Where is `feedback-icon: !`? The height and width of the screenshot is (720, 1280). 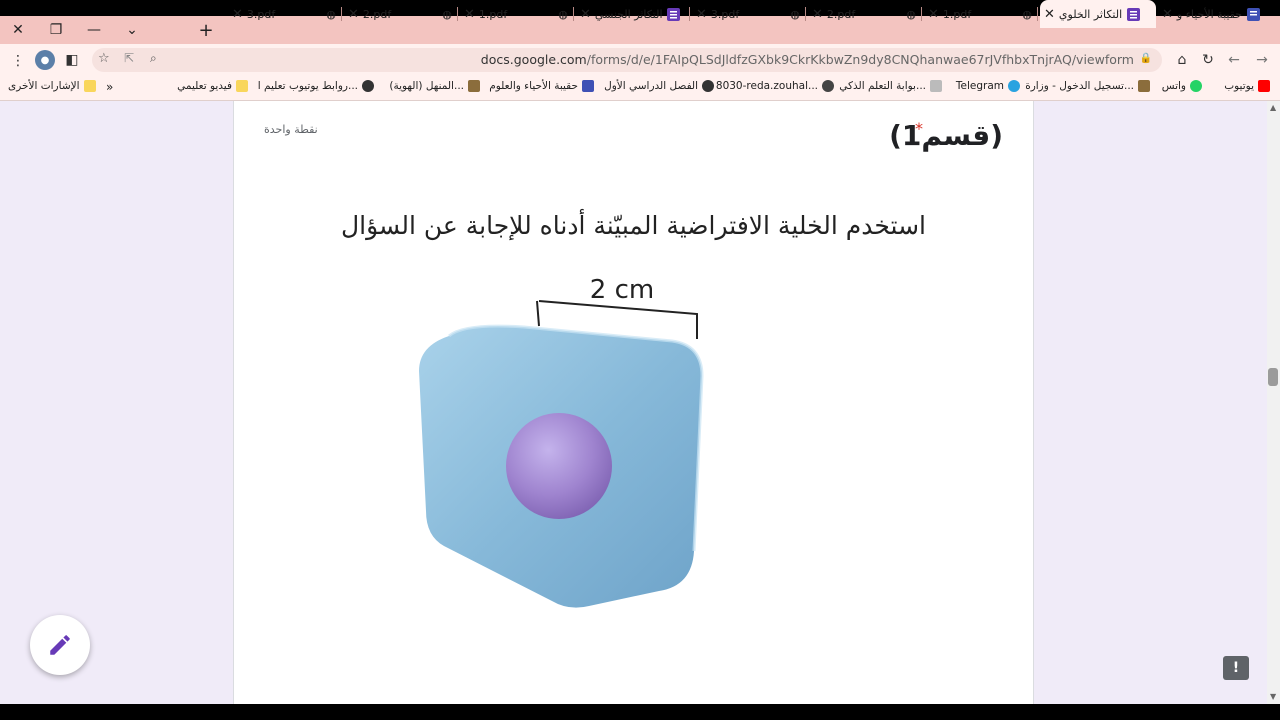 feedback-icon: ! is located at coordinates (1236, 668).